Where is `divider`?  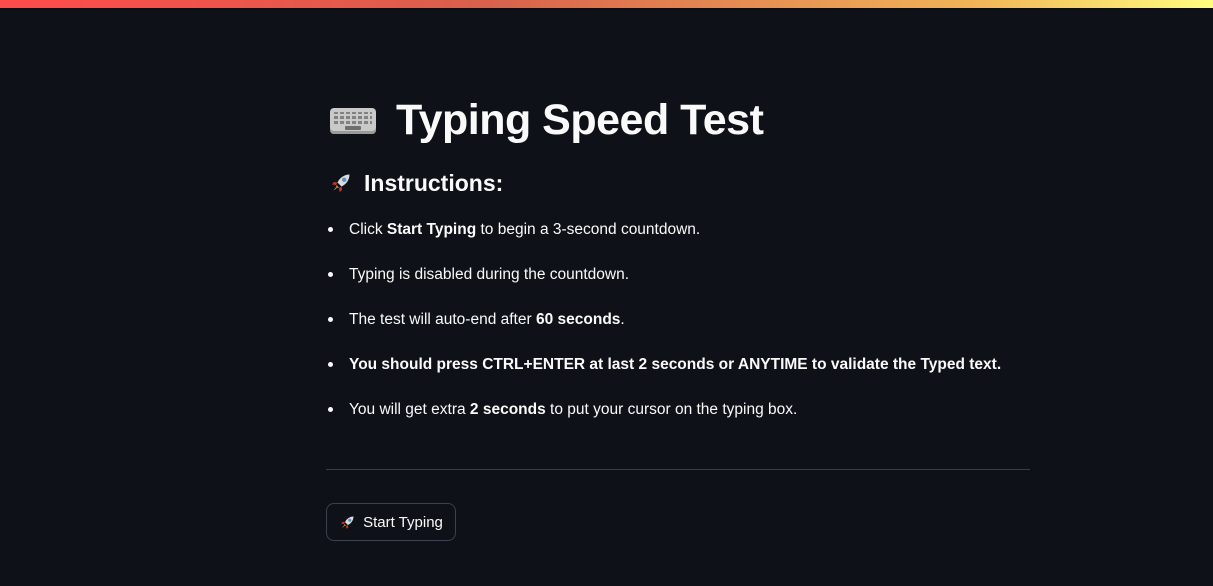 divider is located at coordinates (678, 469).